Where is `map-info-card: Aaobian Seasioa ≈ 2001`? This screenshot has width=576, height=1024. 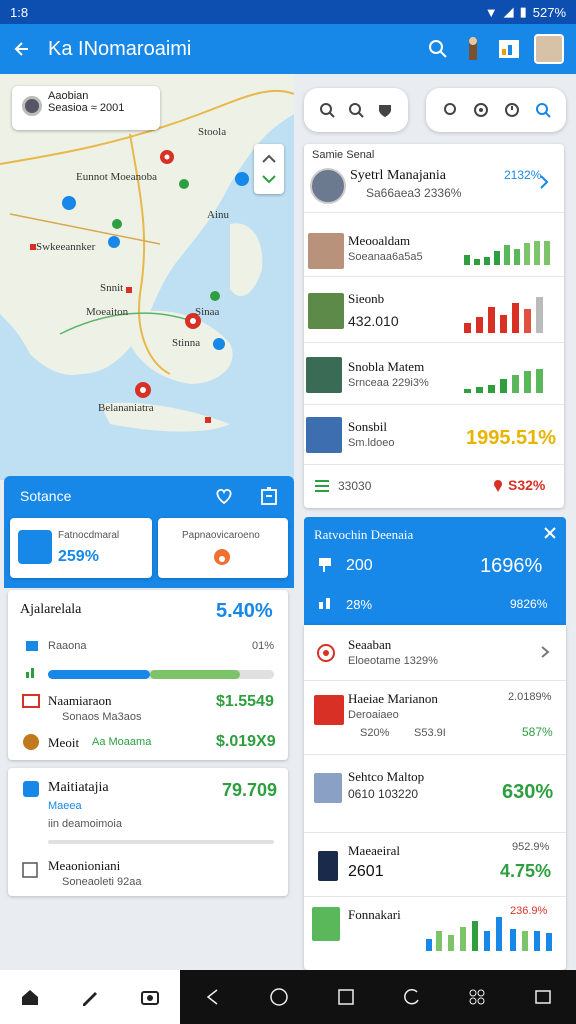 map-info-card: Aaobian Seasioa ≈ 2001 is located at coordinates (86, 108).